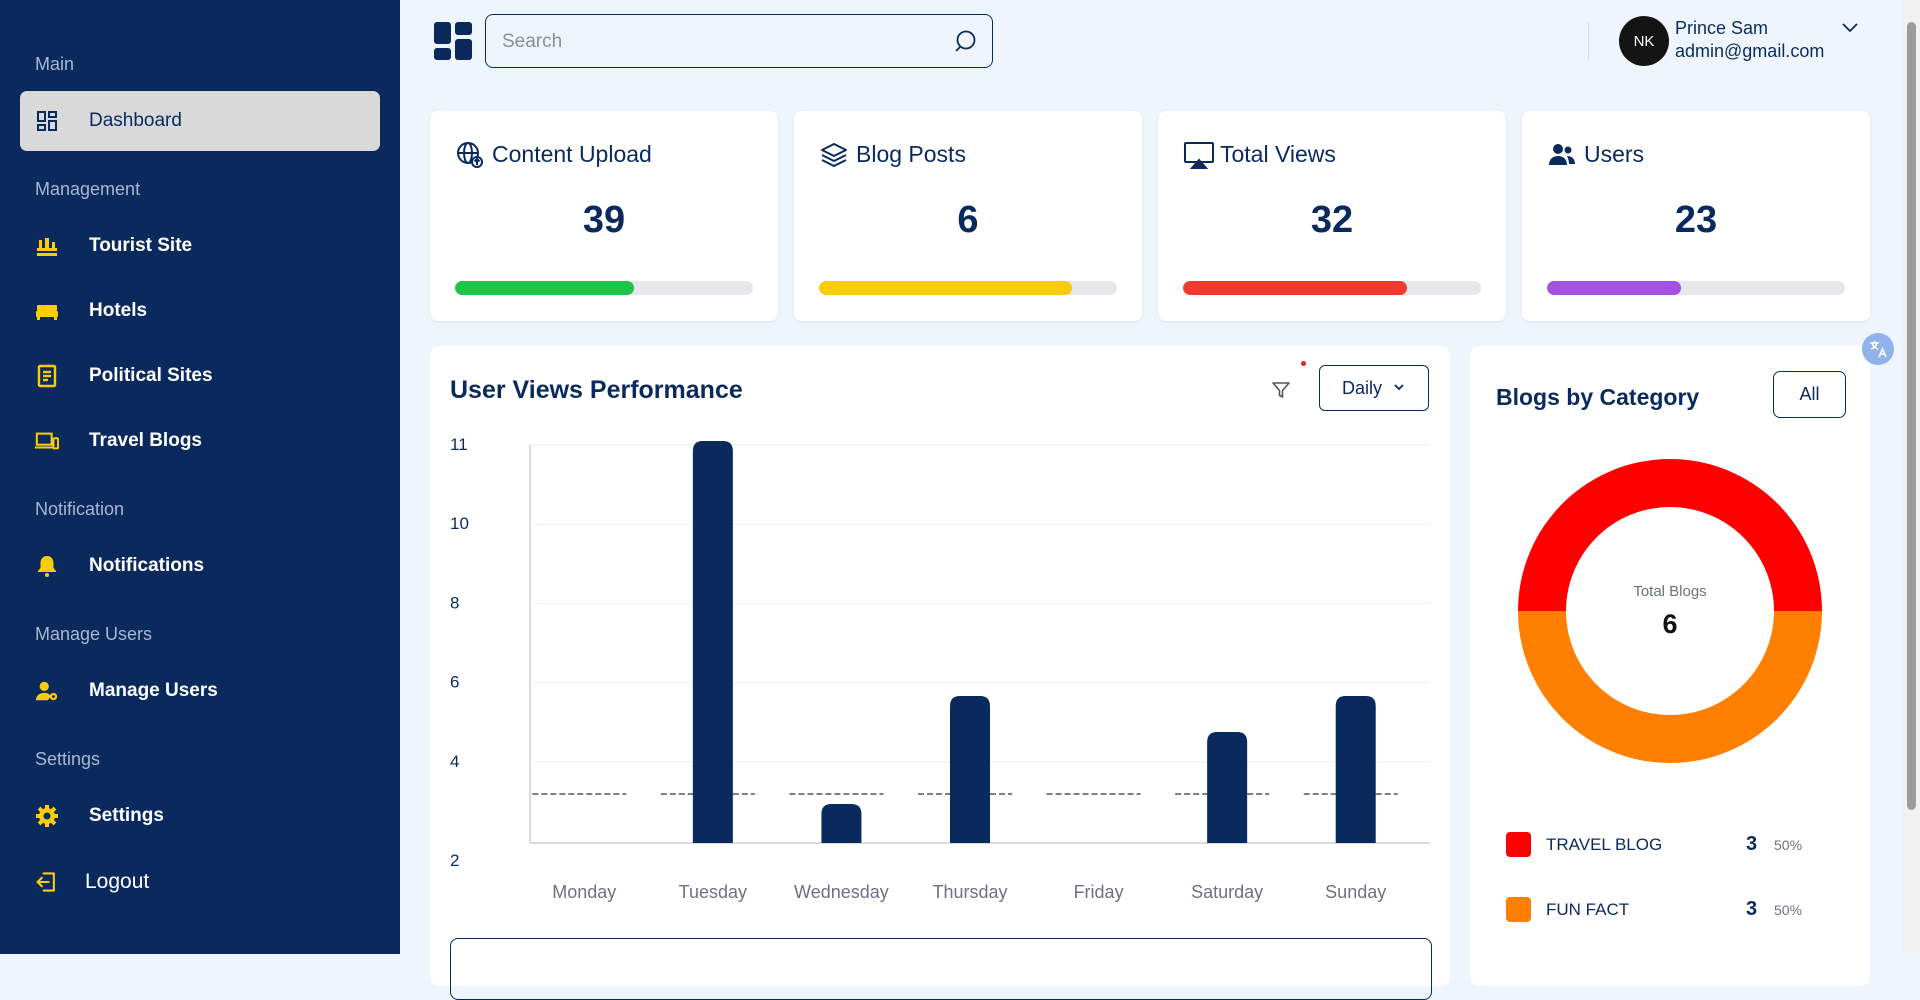 Image resolution: width=1920 pixels, height=1000 pixels. I want to click on scrollbar-thumb, so click(1911, 416).